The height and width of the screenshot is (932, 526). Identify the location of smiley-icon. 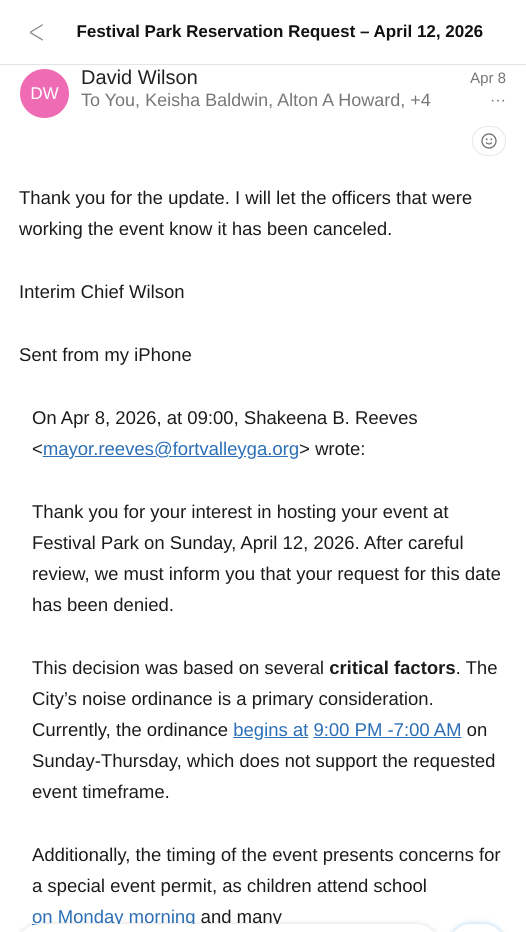
(489, 141).